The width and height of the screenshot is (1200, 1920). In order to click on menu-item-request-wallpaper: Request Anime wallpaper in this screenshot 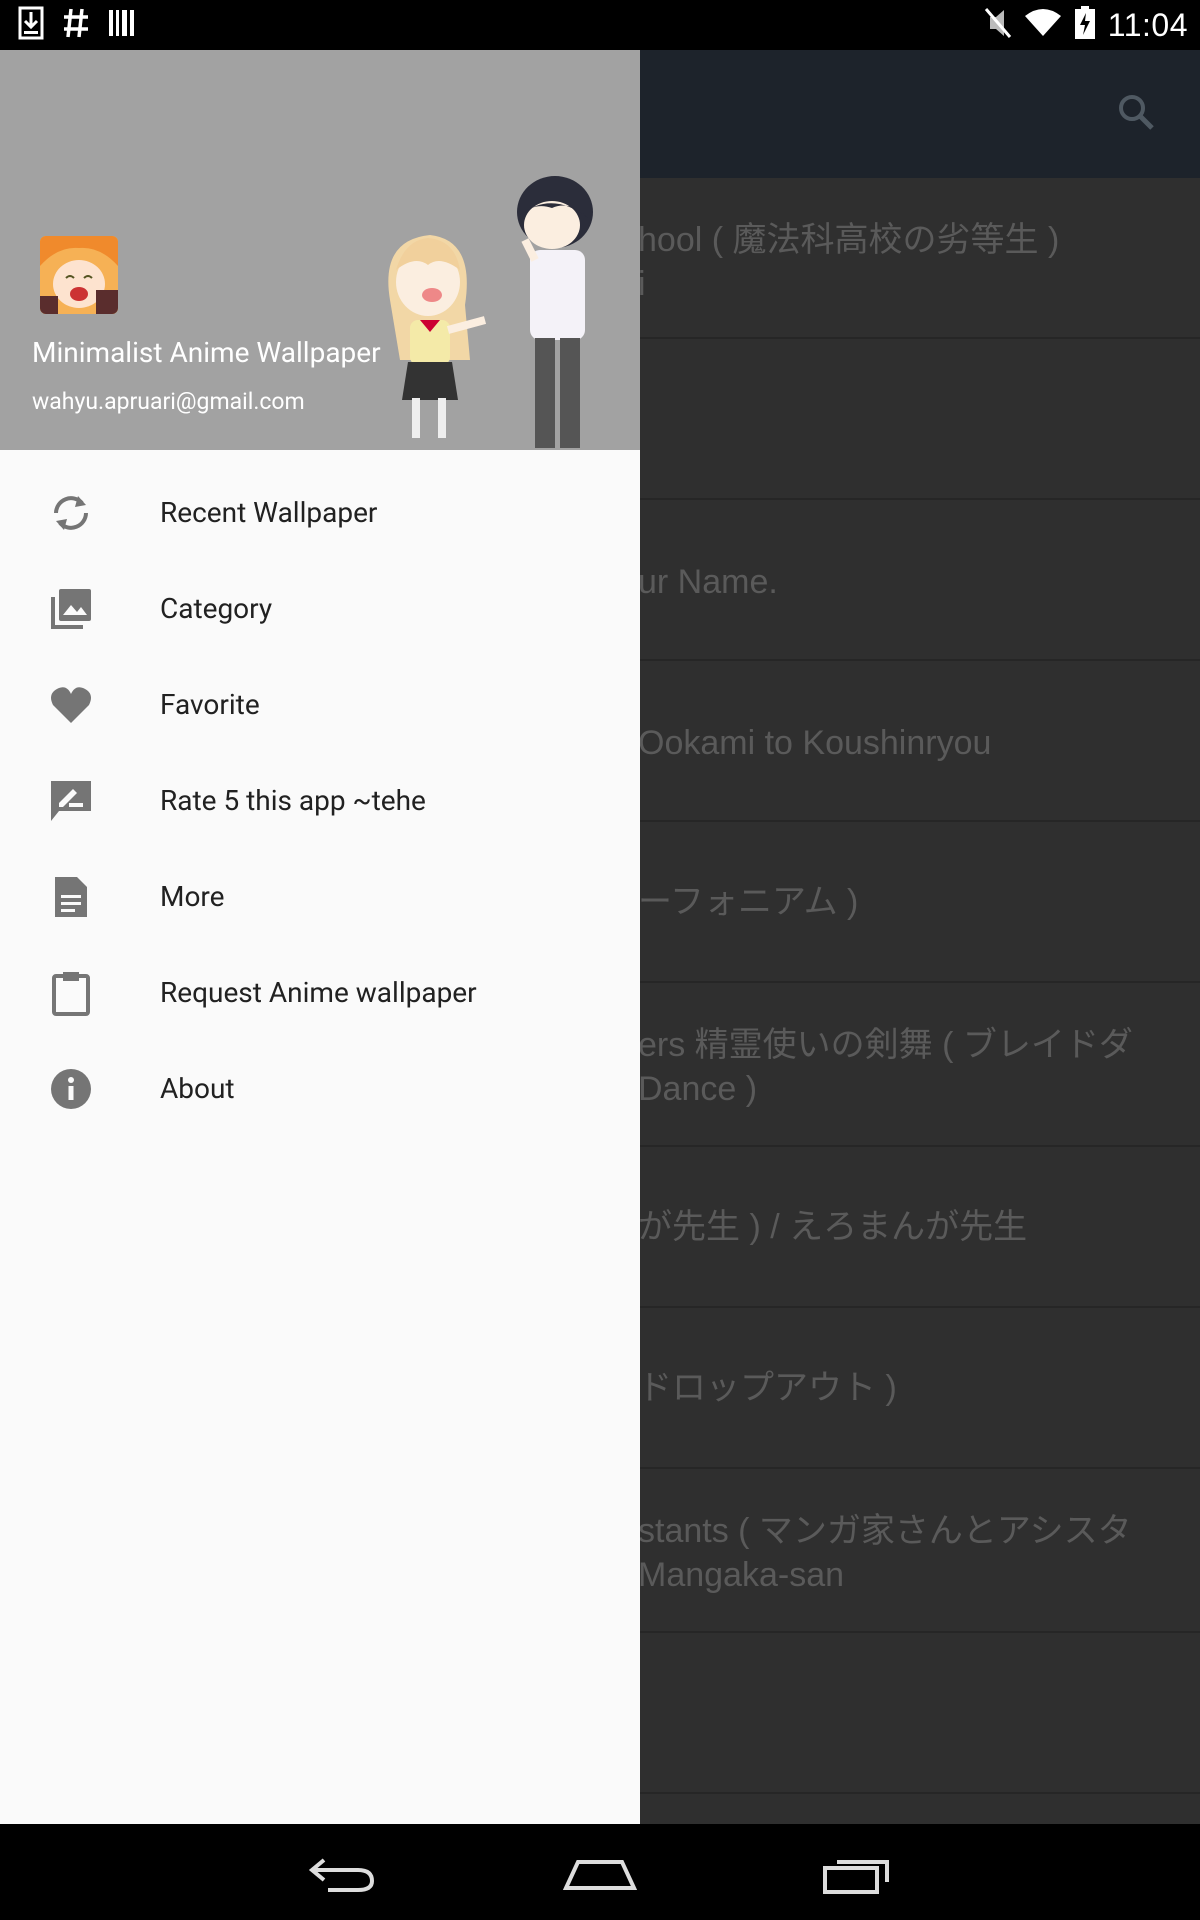, I will do `click(320, 996)`.